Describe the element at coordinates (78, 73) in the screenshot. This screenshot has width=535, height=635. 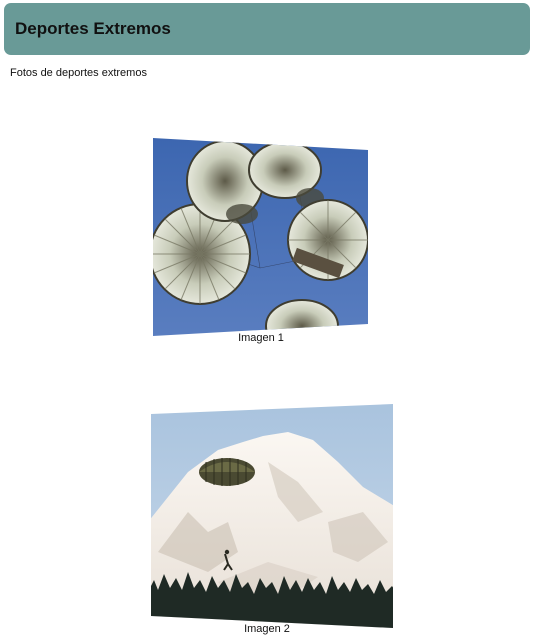
I see `page-subtitle: Fotos de deportes extremos` at that location.